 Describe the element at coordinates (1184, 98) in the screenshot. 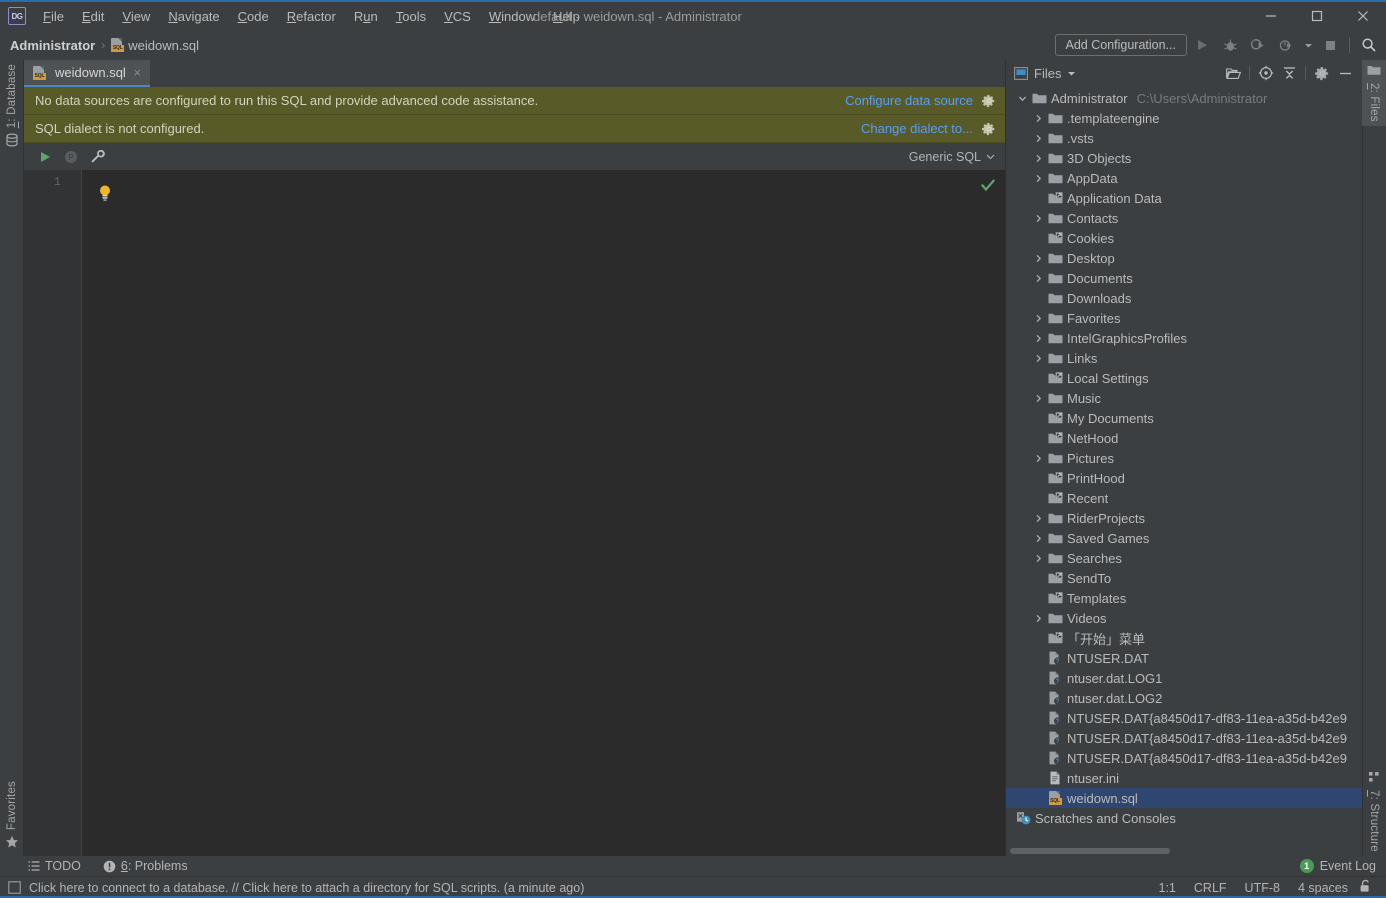

I see `tree-row-root: Administrator C:\Users\Administrator` at that location.